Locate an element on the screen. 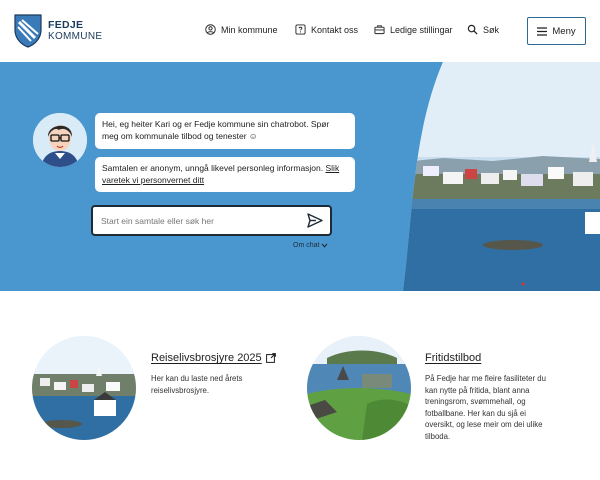  nav-min-kommune: Min kommune is located at coordinates (241, 29).